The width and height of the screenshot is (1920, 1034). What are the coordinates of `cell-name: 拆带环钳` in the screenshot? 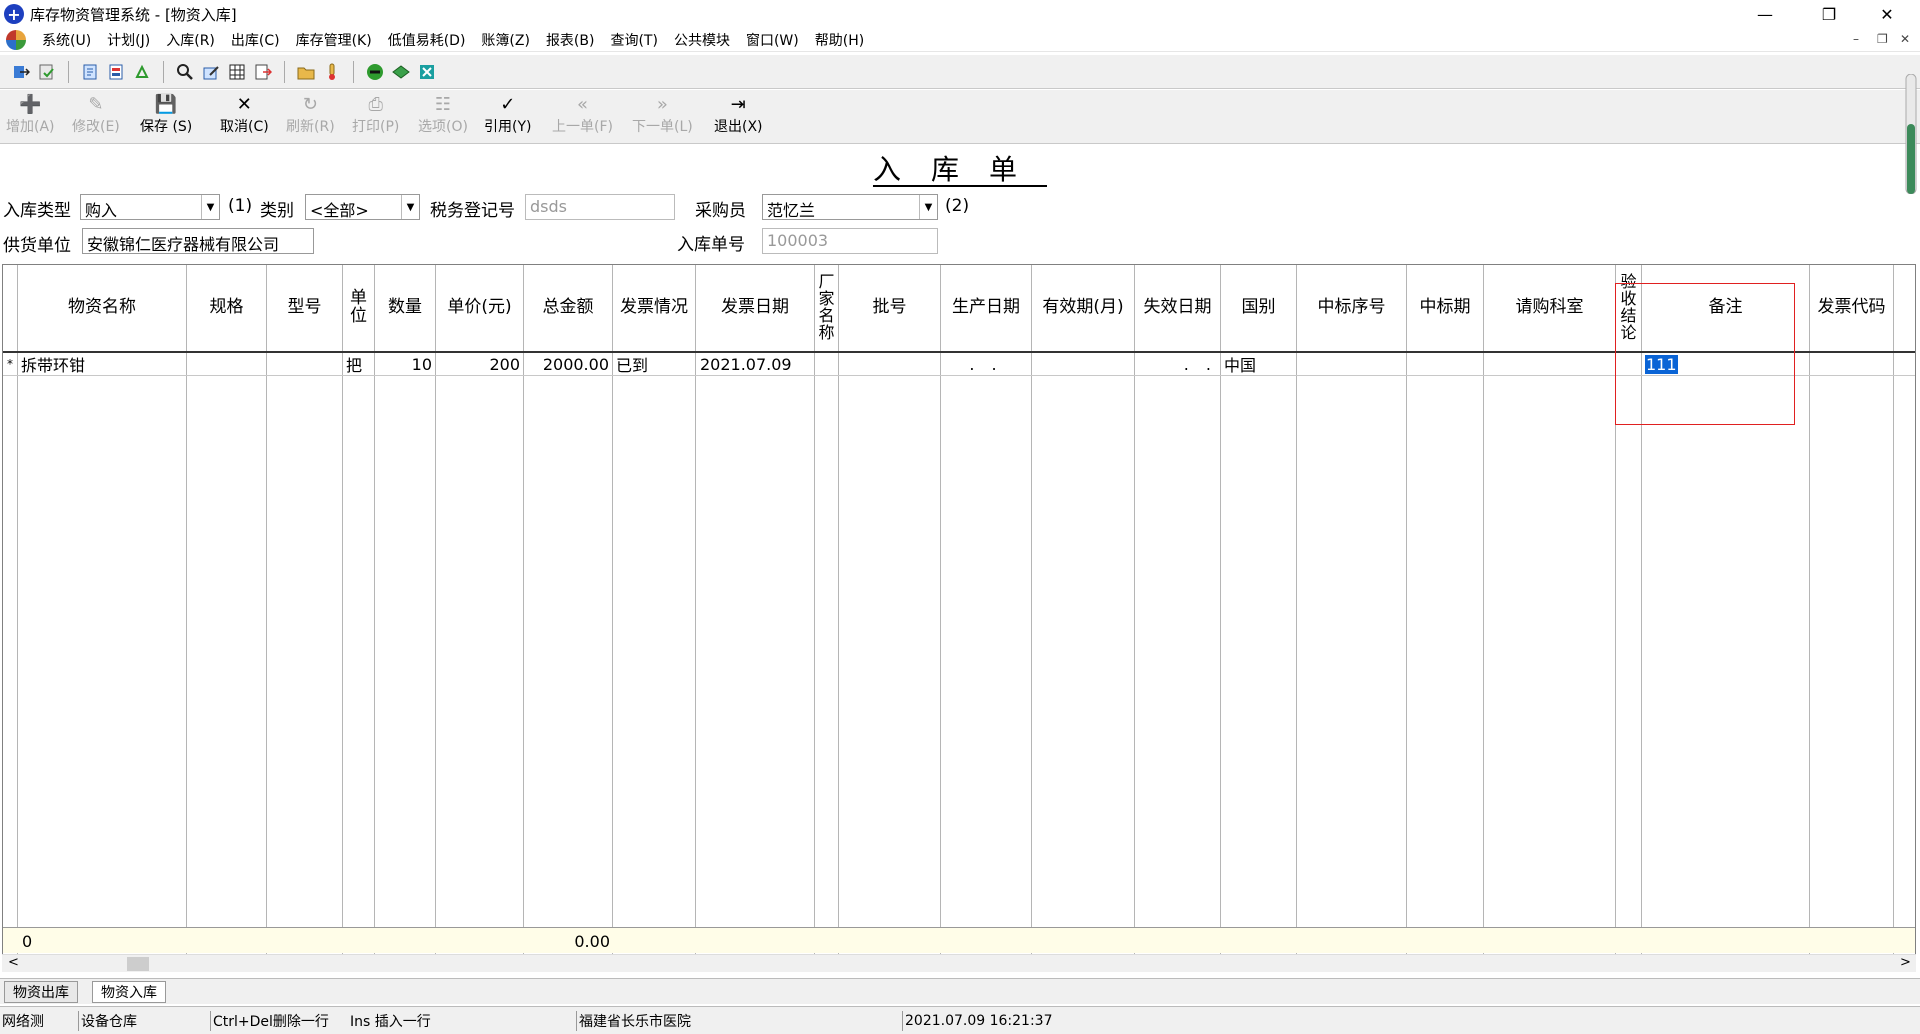 It's located at (102, 364).